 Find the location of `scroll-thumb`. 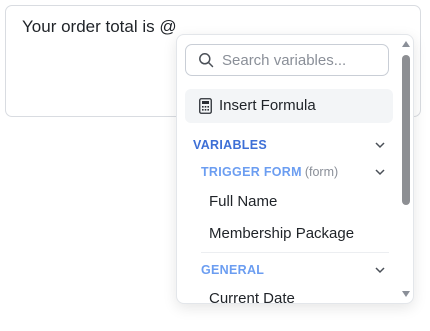

scroll-thumb is located at coordinates (406, 130).